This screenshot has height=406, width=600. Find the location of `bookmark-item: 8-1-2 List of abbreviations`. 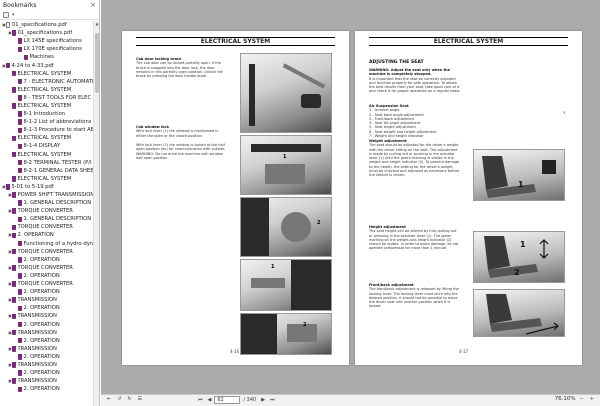

bookmark-item: 8-1-2 List of abbreviations is located at coordinates (47, 122).